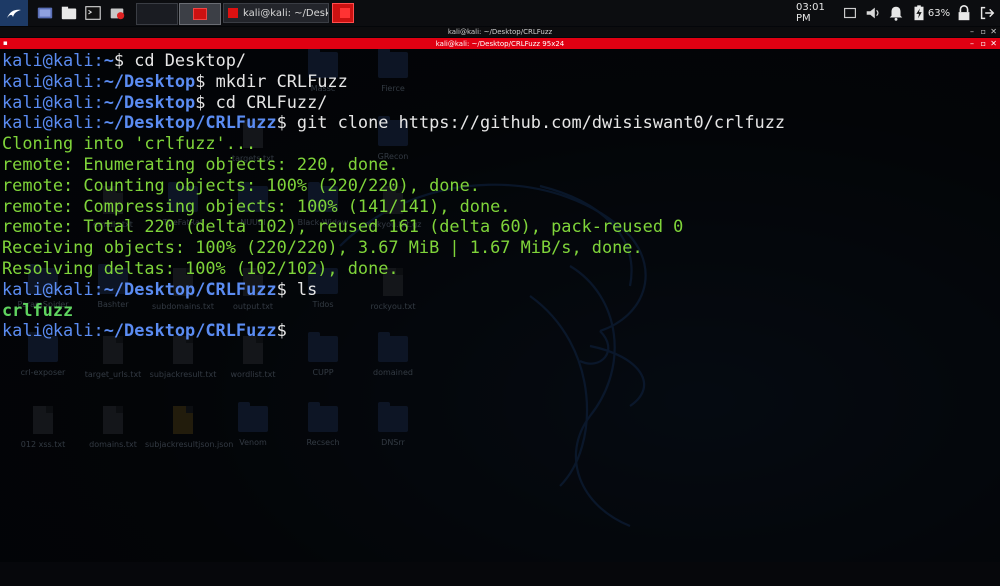 The height and width of the screenshot is (586, 1000). Describe the element at coordinates (983, 43) in the screenshot. I see `tab-maximize-button: ▫` at that location.